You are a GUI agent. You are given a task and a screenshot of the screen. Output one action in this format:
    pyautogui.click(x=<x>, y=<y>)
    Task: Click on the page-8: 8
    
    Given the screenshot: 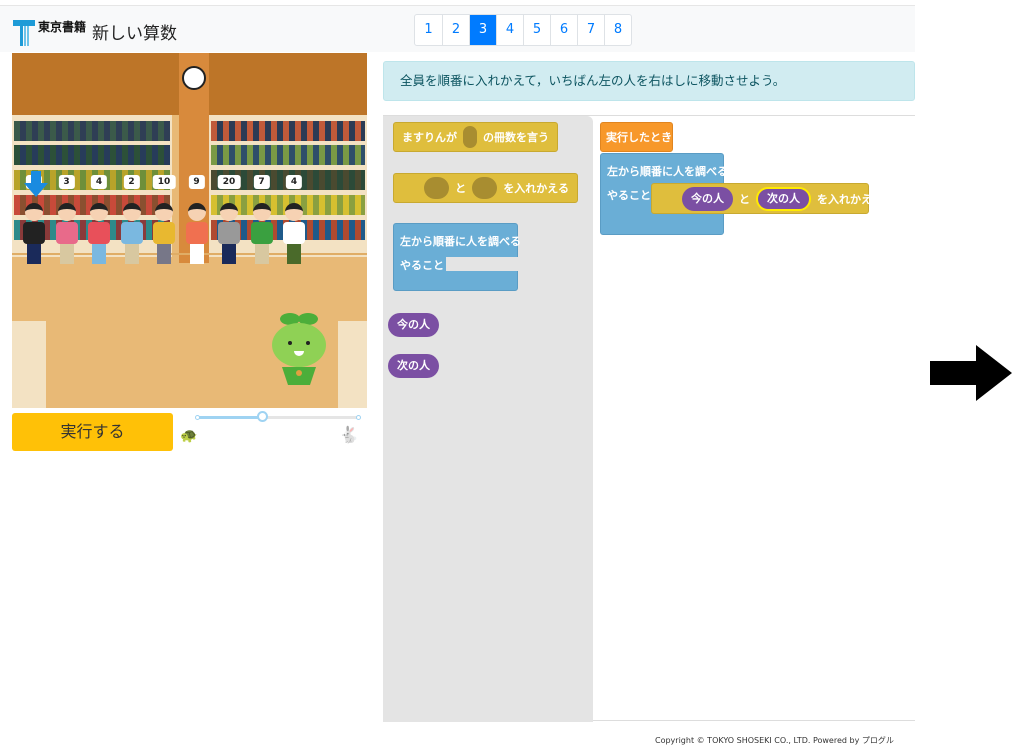 What is the action you would take?
    pyautogui.click(x=617, y=30)
    